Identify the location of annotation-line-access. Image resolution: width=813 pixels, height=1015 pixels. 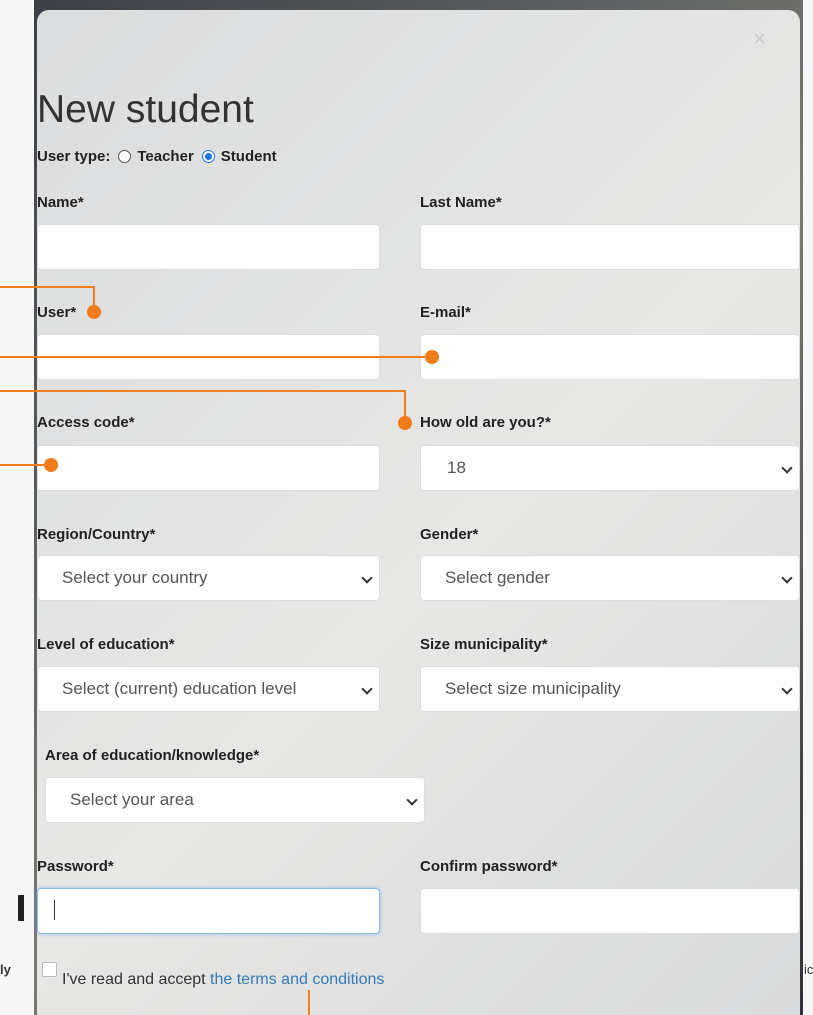
(25, 465).